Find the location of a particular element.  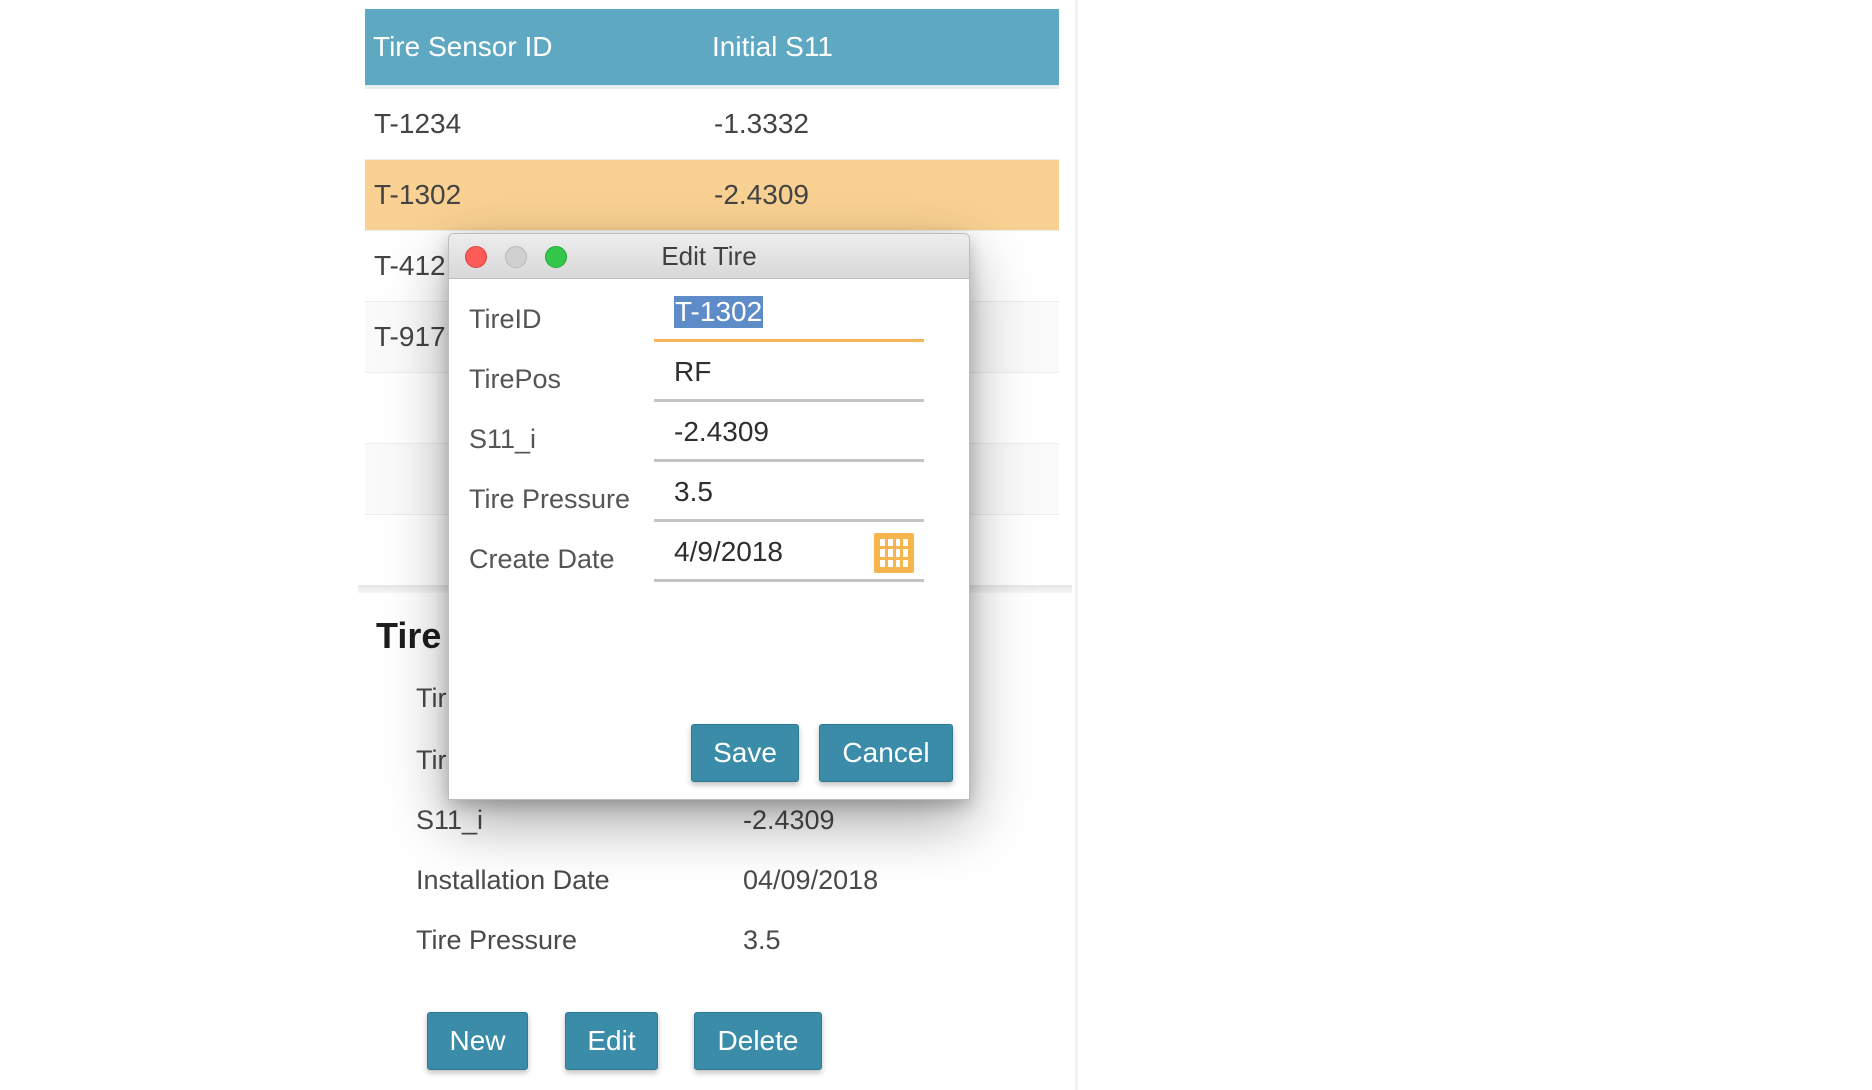

tirepos-field: RF is located at coordinates (789, 373).